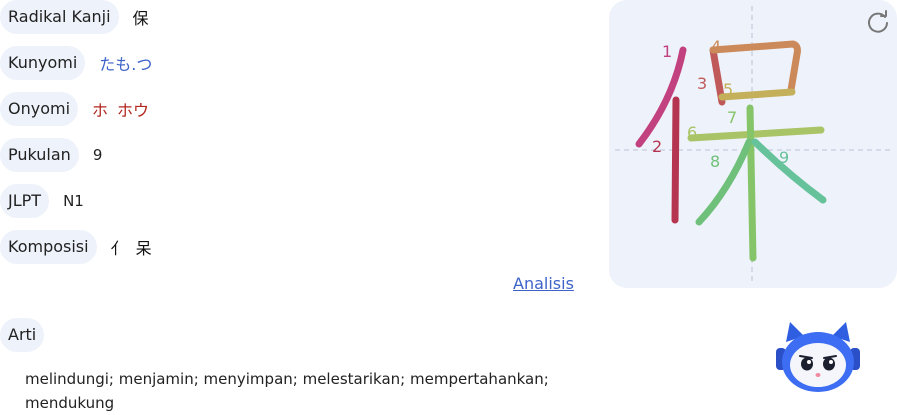 This screenshot has width=897, height=415. I want to click on info-row-strokes: Pukulan 9, so click(51, 155).